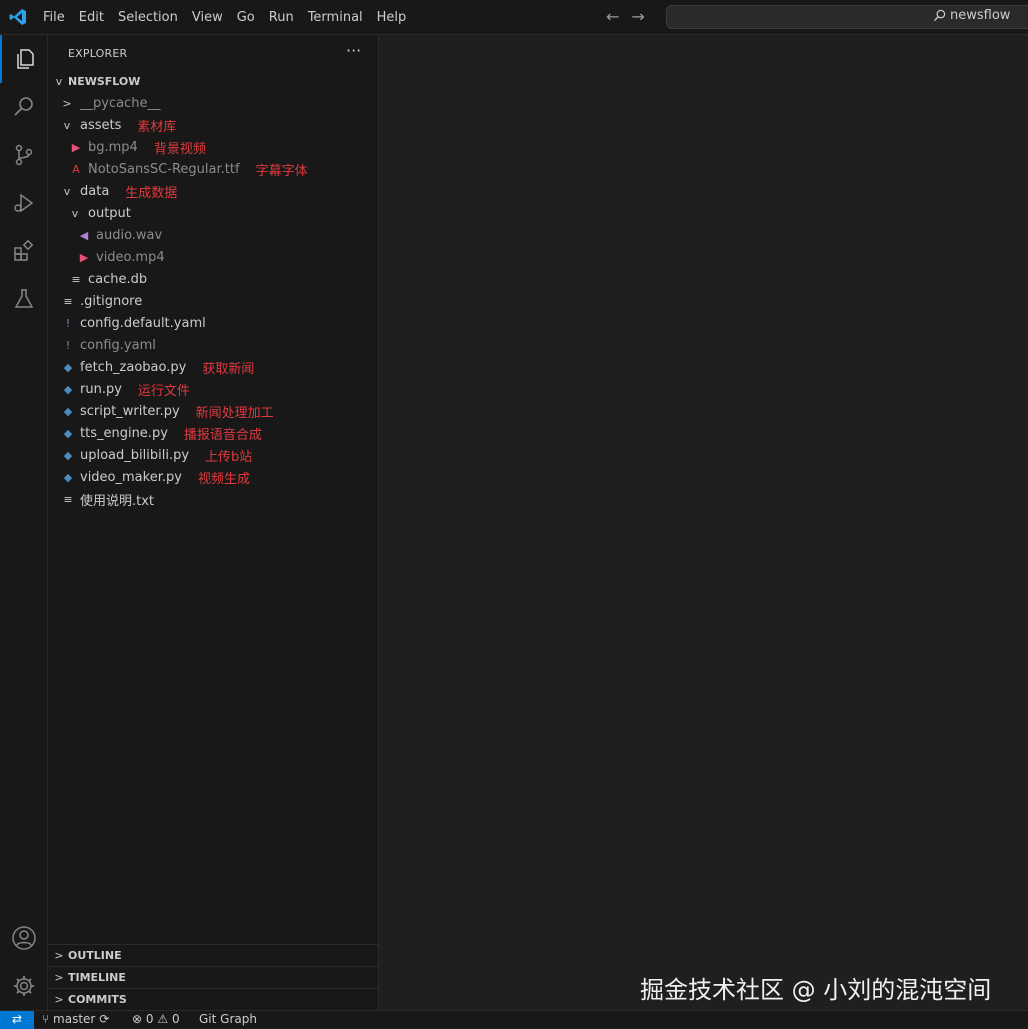 The height and width of the screenshot is (1029, 1028). I want to click on back-arrow-icon: ←, so click(612, 17).